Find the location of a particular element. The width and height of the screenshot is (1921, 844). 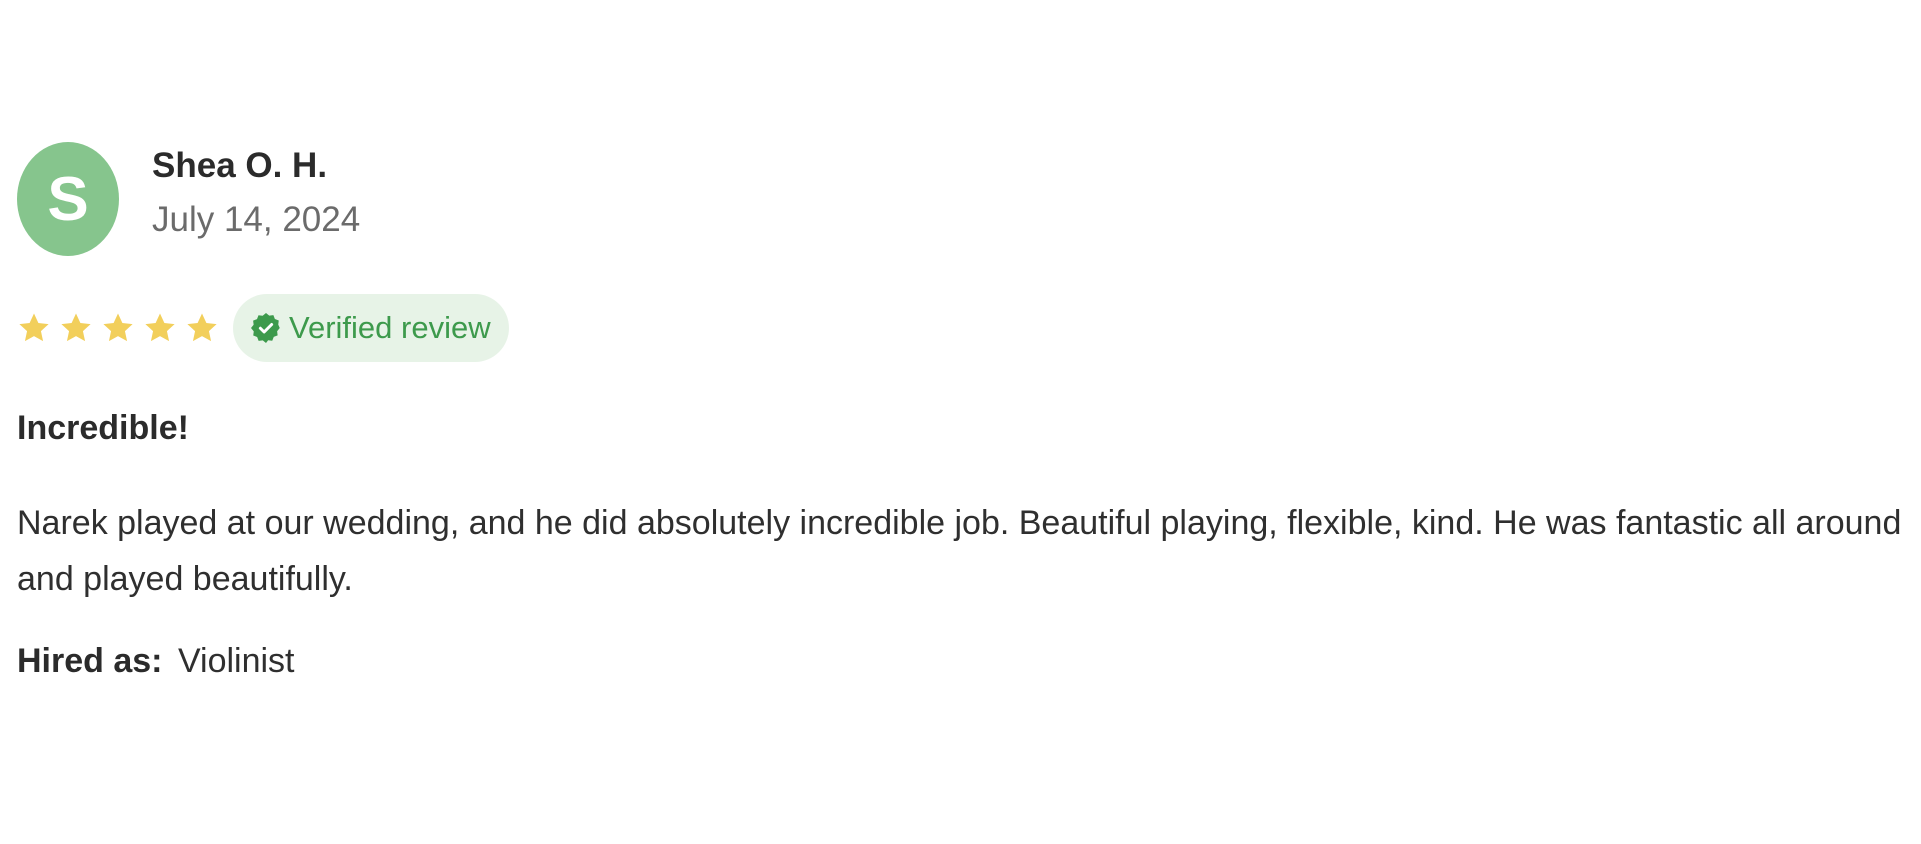

reviewer-name: Shea O. H. is located at coordinates (240, 165).